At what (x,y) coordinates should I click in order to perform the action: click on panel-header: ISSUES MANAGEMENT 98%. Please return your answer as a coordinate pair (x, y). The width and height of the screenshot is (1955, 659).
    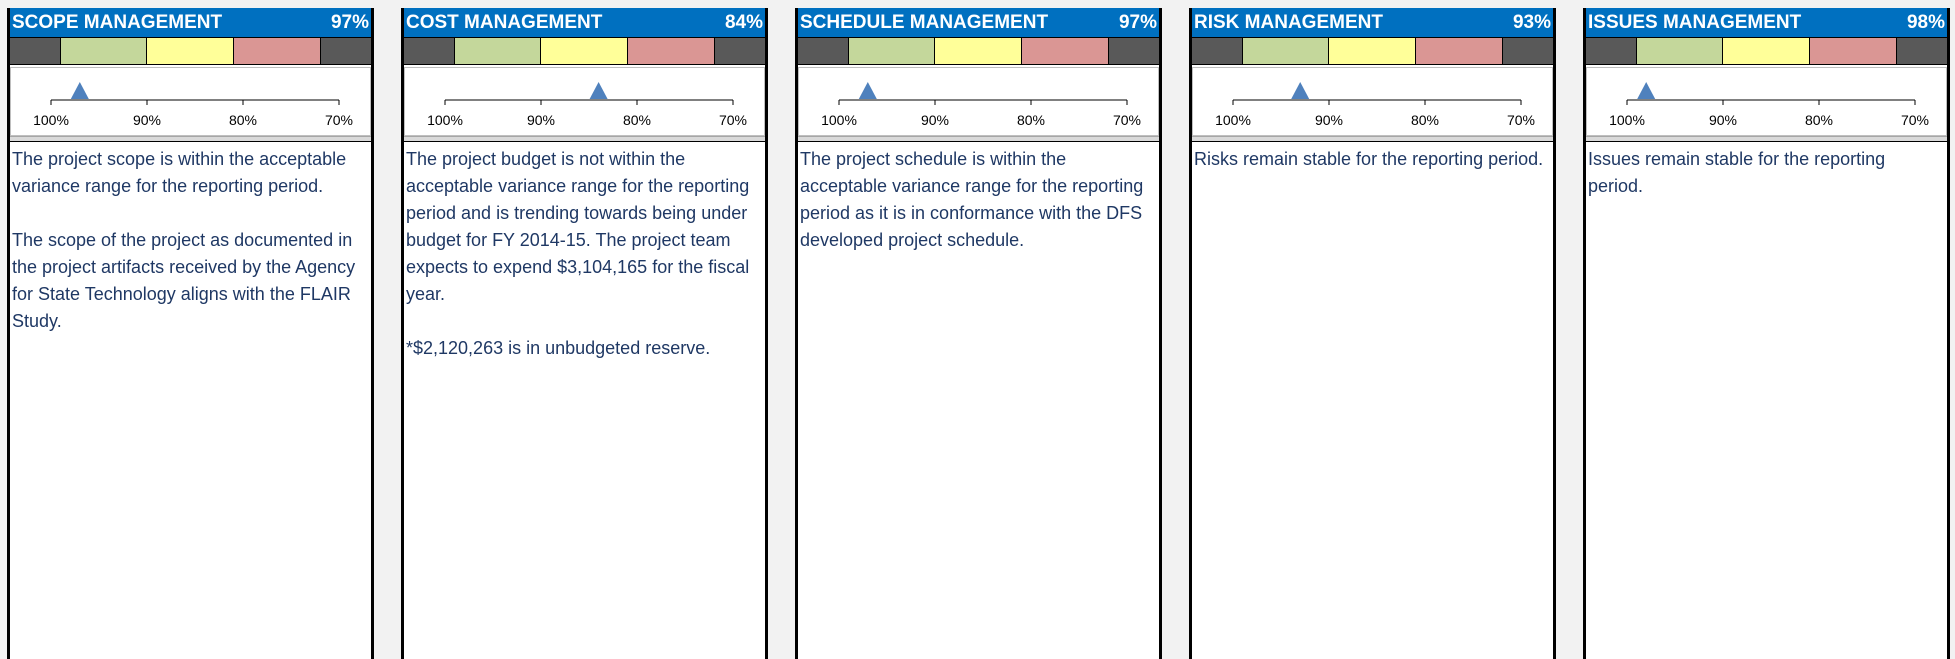
    Looking at the image, I should click on (1766, 22).